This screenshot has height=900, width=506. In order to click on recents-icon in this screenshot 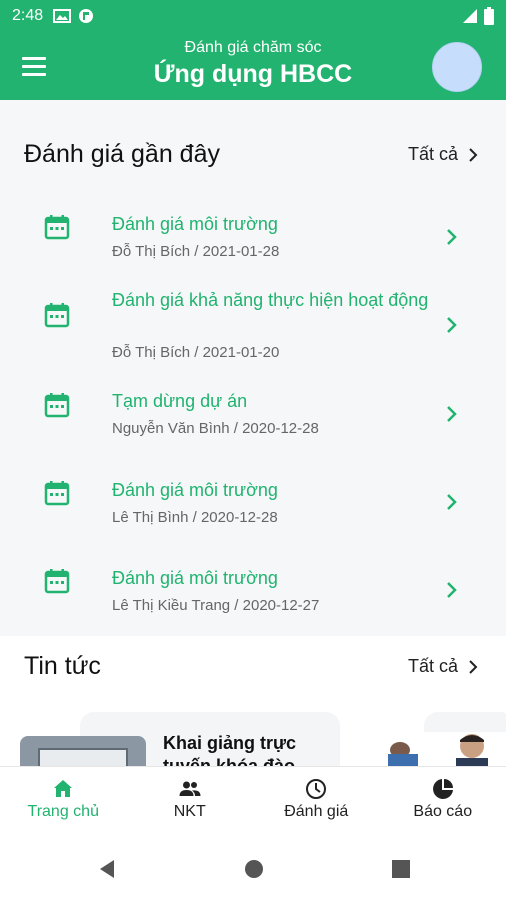, I will do `click(401, 869)`.